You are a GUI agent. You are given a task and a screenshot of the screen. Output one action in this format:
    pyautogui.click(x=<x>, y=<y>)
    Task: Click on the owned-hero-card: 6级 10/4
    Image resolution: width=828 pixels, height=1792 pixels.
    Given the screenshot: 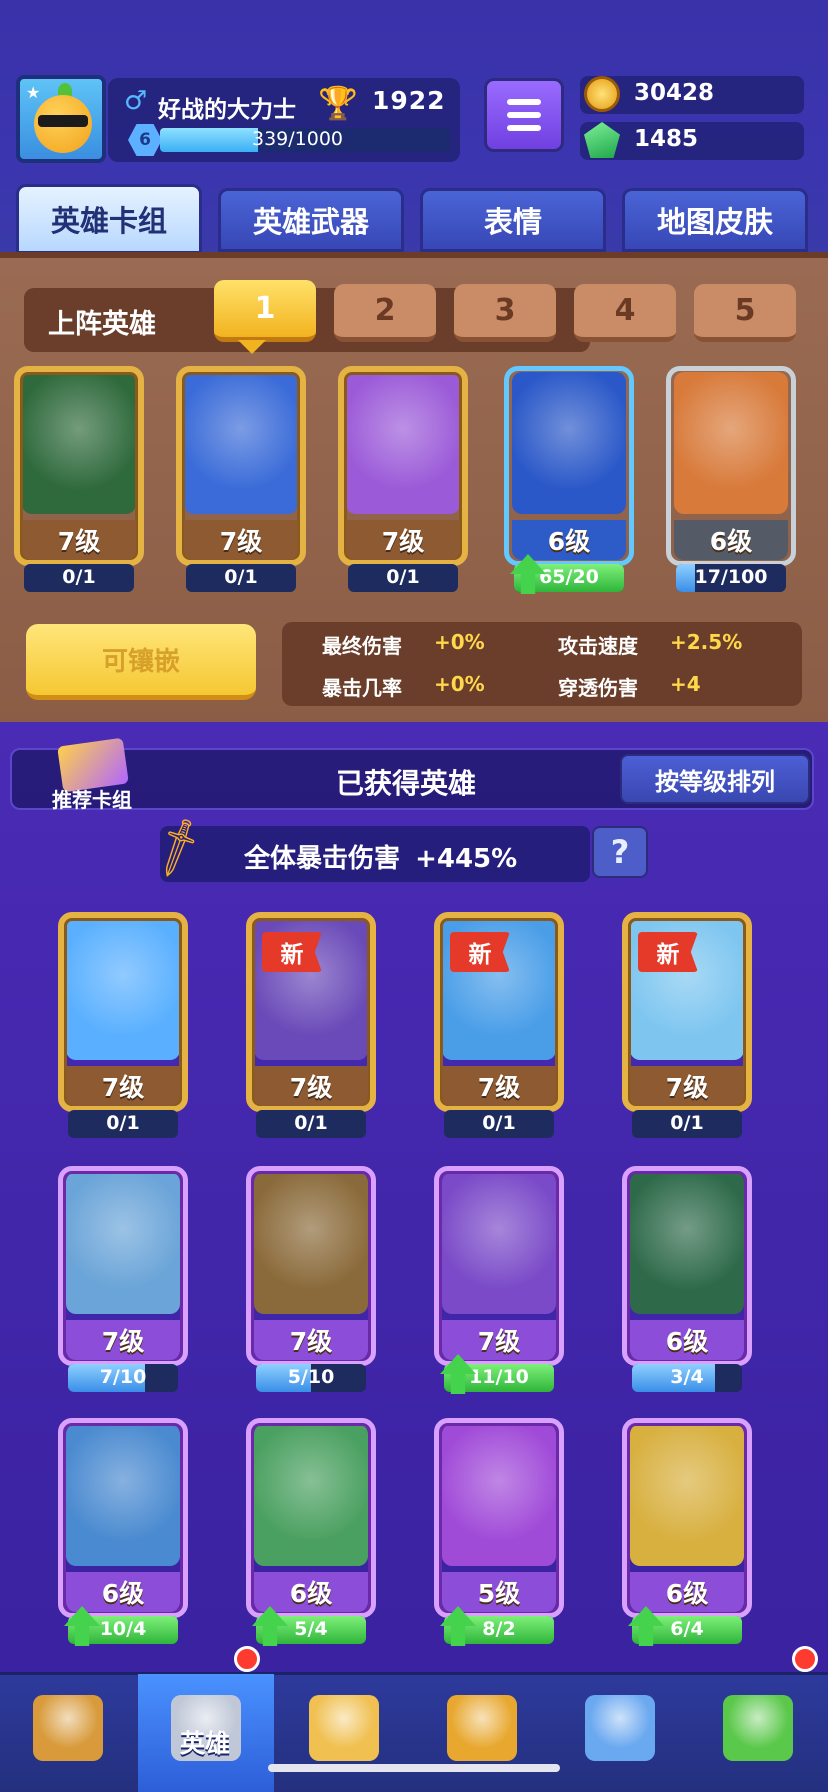 What is the action you would take?
    pyautogui.click(x=123, y=1533)
    